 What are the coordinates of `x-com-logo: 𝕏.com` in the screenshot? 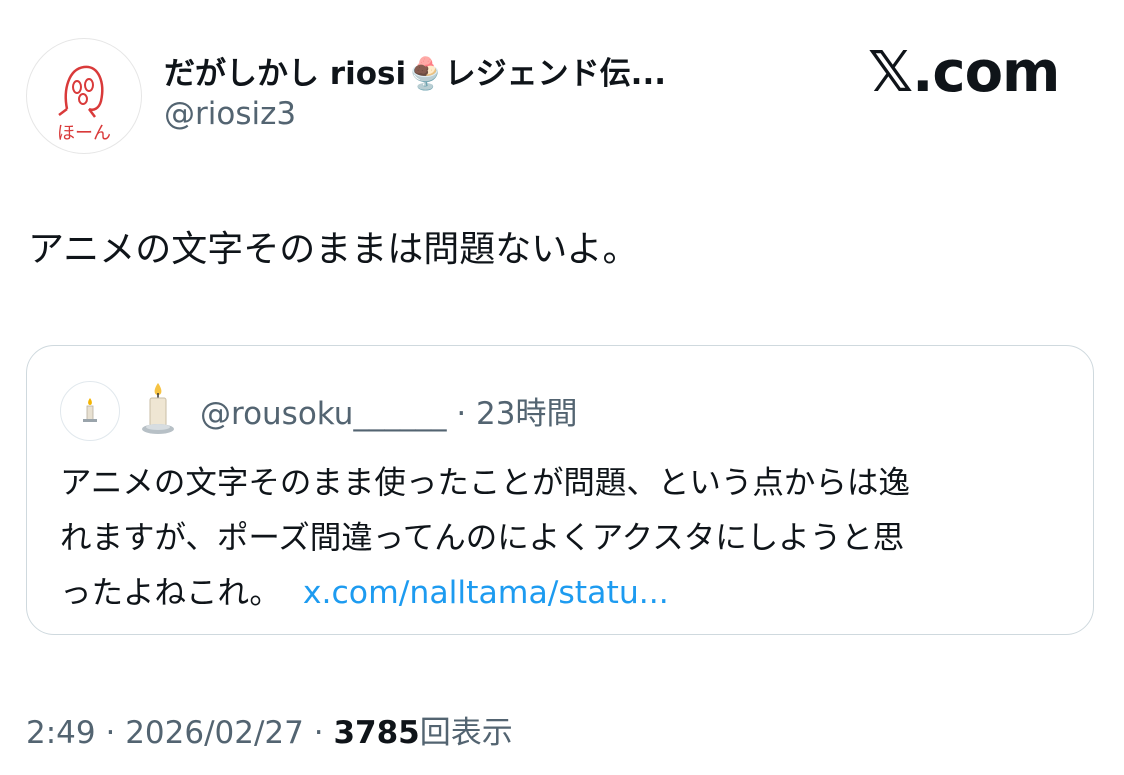 It's located at (964, 72).